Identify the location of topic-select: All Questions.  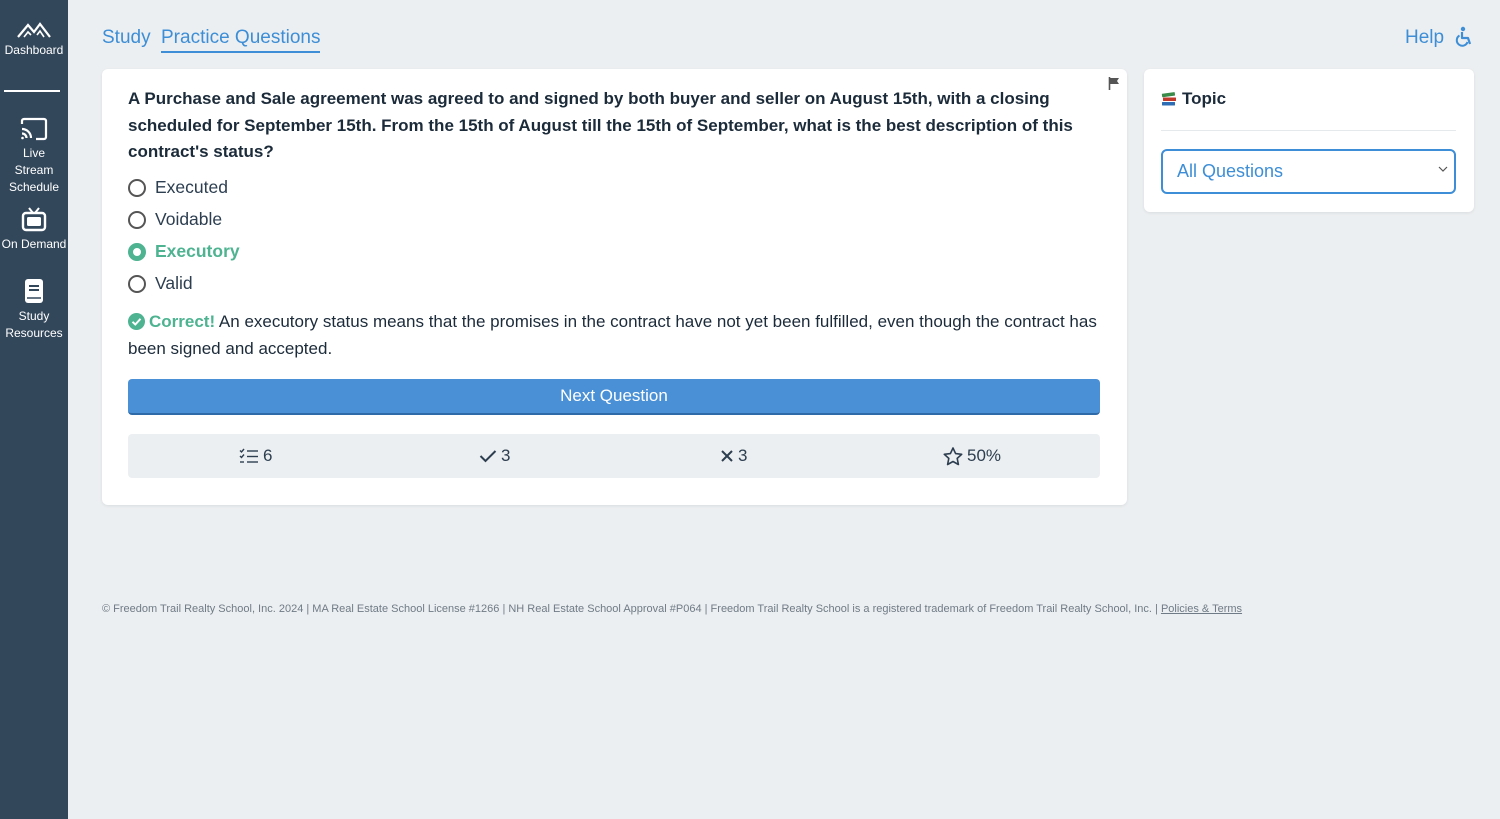
(1308, 171).